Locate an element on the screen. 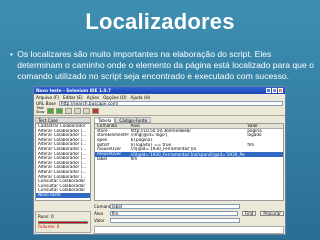 The image size is (320, 240). base-url-row: URL Base http://search.buscape.com/ is located at coordinates (159, 103).